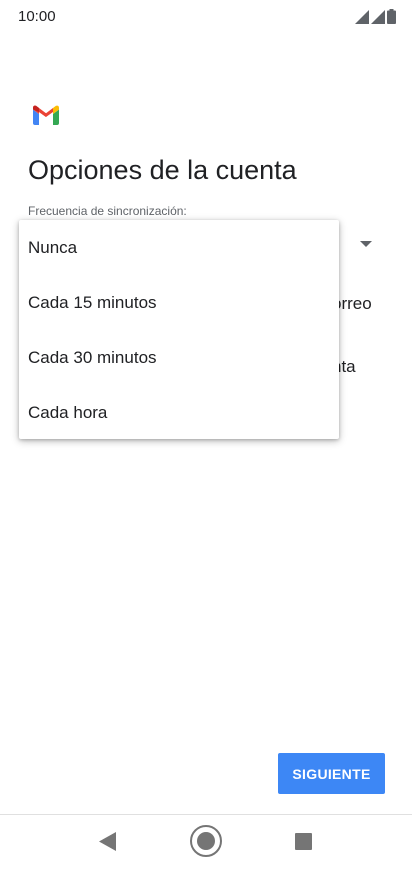  What do you see at coordinates (179, 302) in the screenshot?
I see `menu-item-15-minutes: Cada 15 minutos` at bounding box center [179, 302].